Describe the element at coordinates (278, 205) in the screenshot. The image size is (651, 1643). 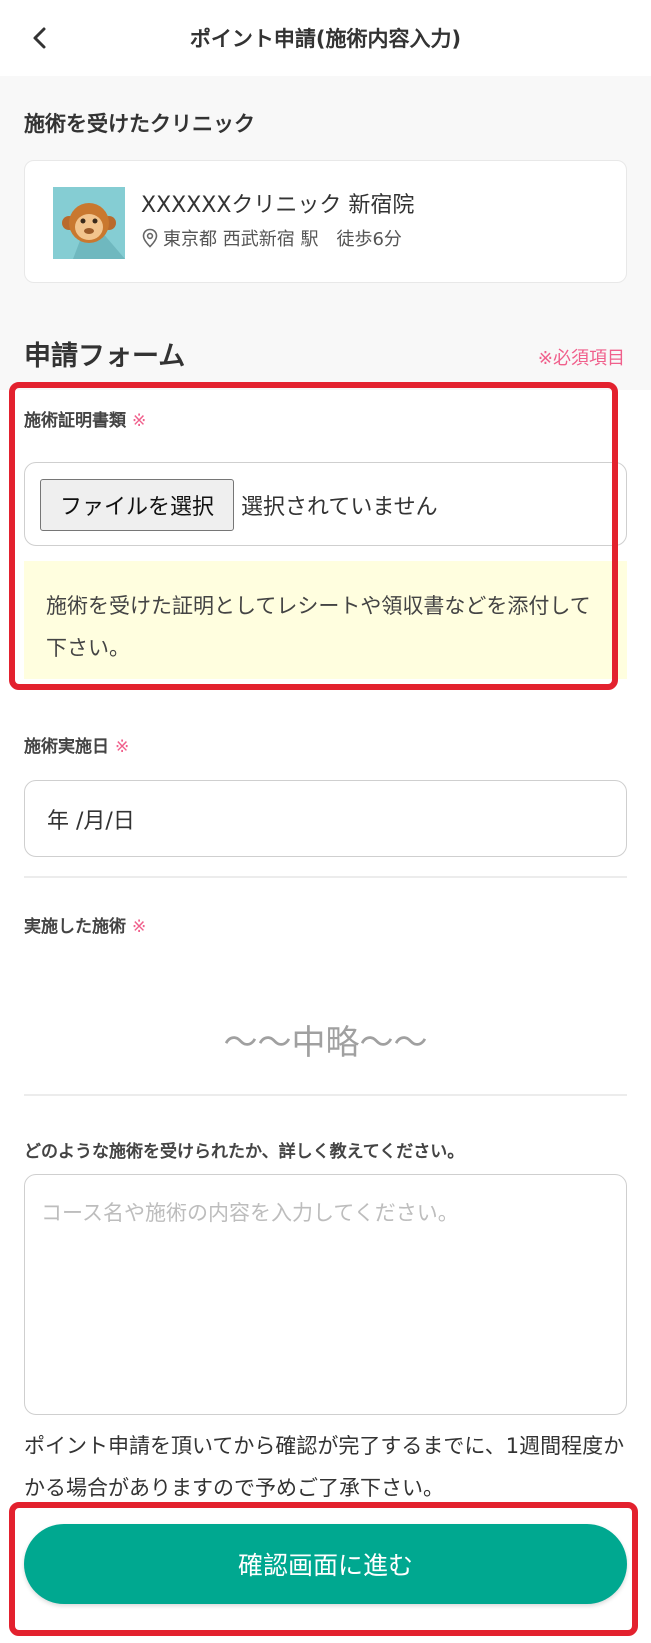
I see `clinic-name: XXXXXXクリニック 新宿院` at that location.